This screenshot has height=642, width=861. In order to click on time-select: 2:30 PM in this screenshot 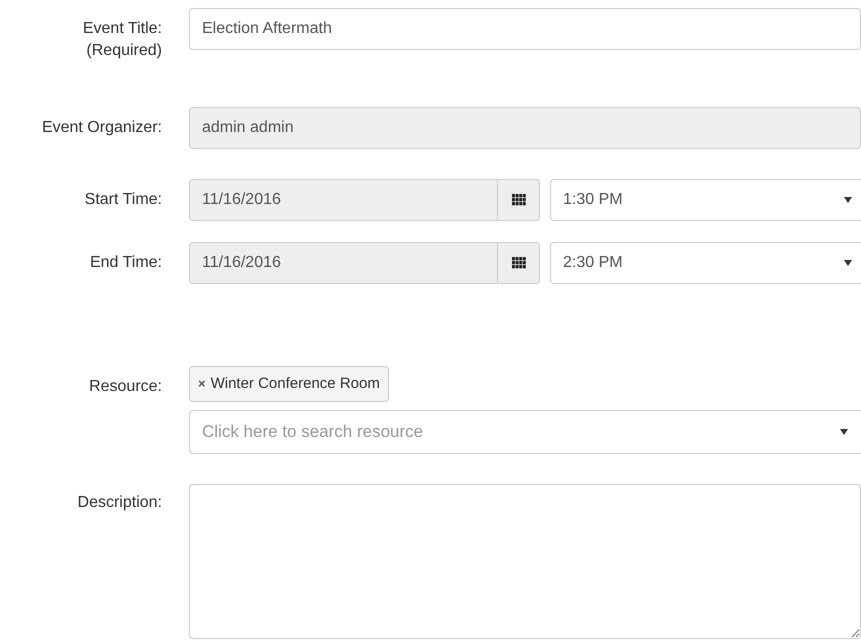, I will do `click(705, 263)`.